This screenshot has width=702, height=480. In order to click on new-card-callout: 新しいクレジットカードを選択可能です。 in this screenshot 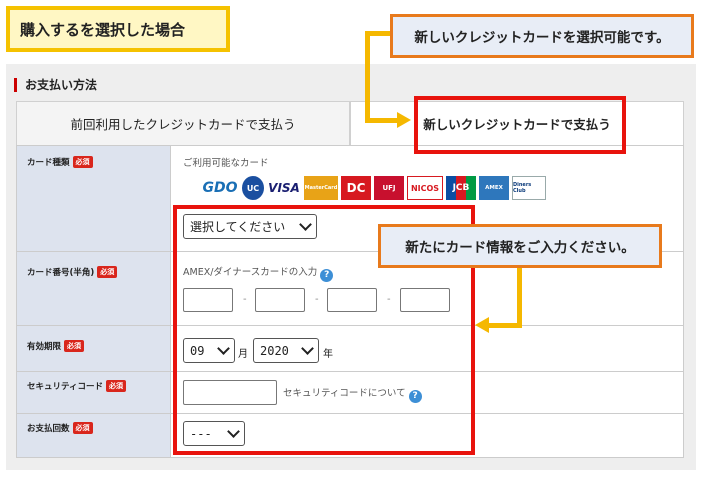, I will do `click(542, 36)`.